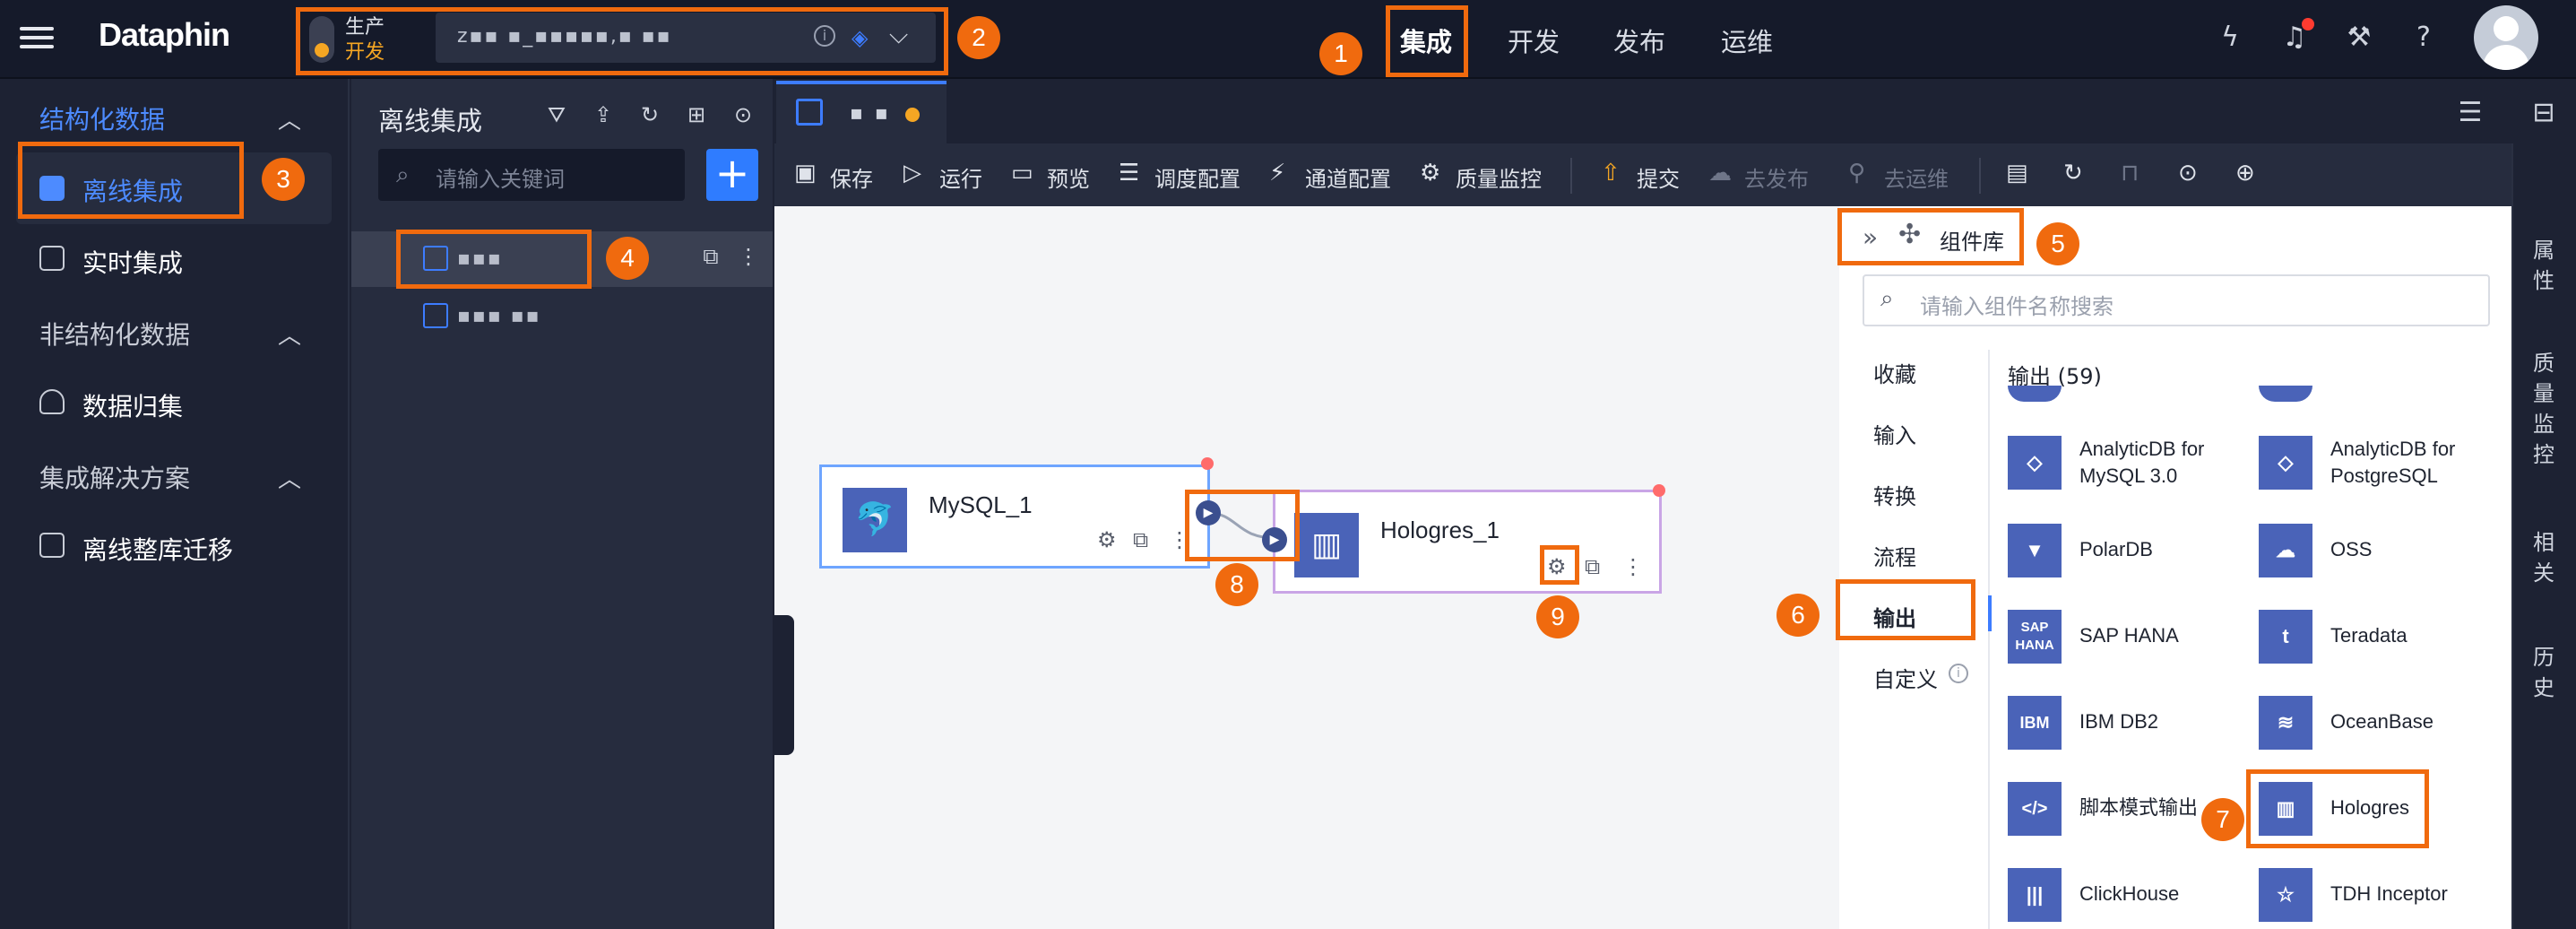 This screenshot has height=929, width=2576. Describe the element at coordinates (132, 262) in the screenshot. I see `sidebar-item-realtime: 实时集成` at that location.